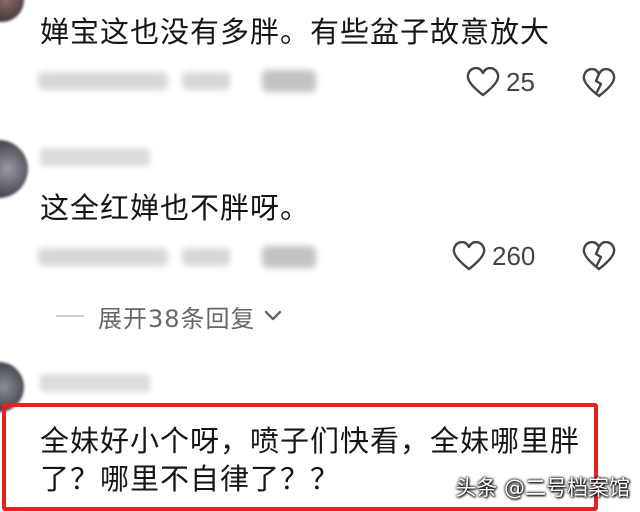 This screenshot has width=640, height=512. I want to click on chevron-down-icon, so click(272, 315).